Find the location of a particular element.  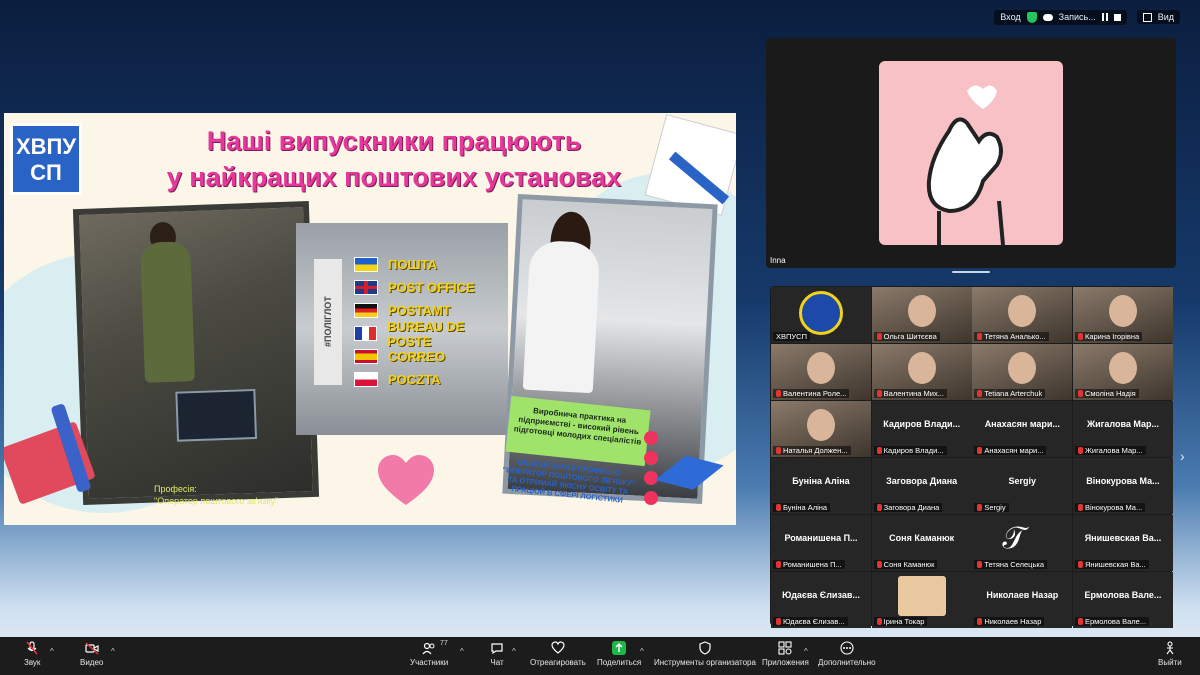

post-word: POSTAMT is located at coordinates (419, 310).